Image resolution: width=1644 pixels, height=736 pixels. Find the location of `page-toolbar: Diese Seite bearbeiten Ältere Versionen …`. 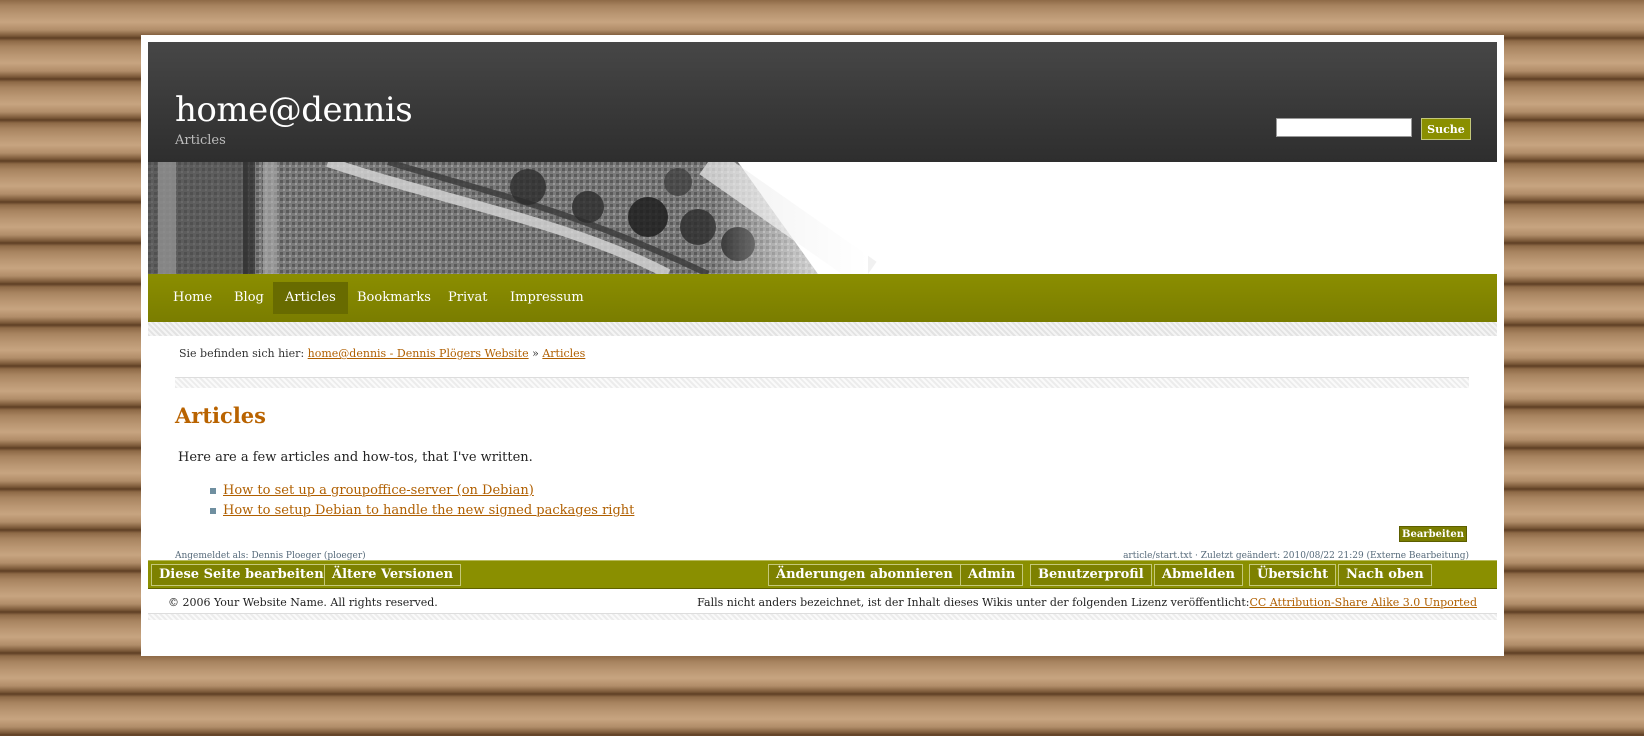

page-toolbar: Diese Seite bearbeiten Ältere Versionen … is located at coordinates (822, 574).